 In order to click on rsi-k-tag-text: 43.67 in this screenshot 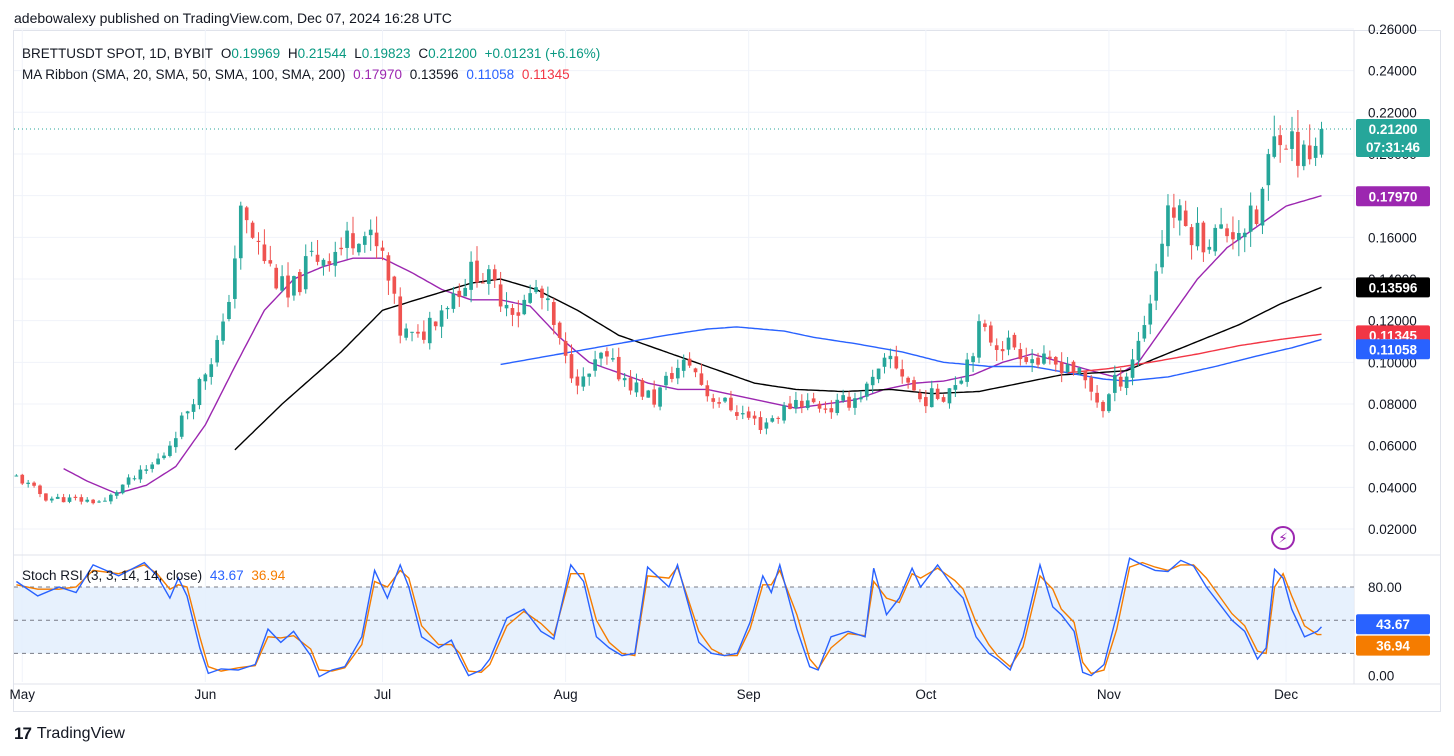, I will do `click(1393, 624)`.